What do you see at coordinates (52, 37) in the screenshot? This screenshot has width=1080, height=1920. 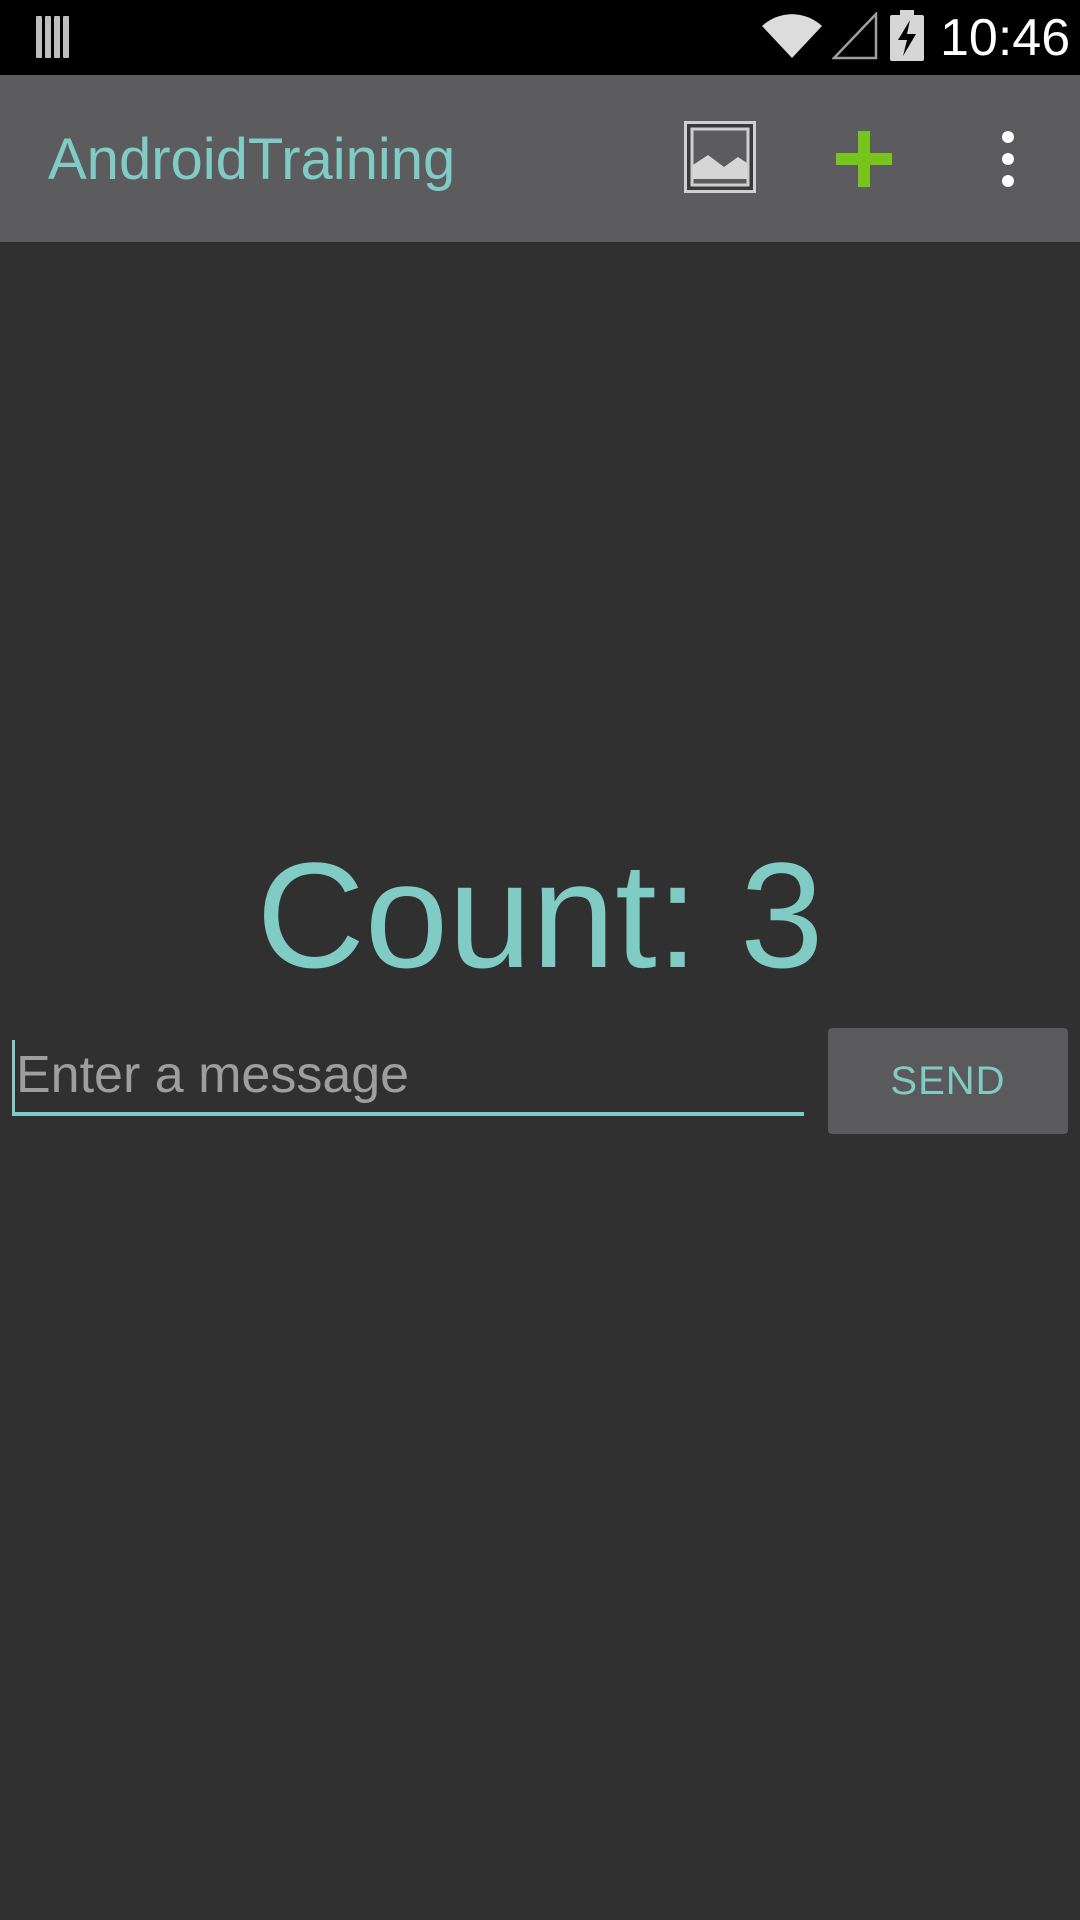 I see `barcode-icon` at bounding box center [52, 37].